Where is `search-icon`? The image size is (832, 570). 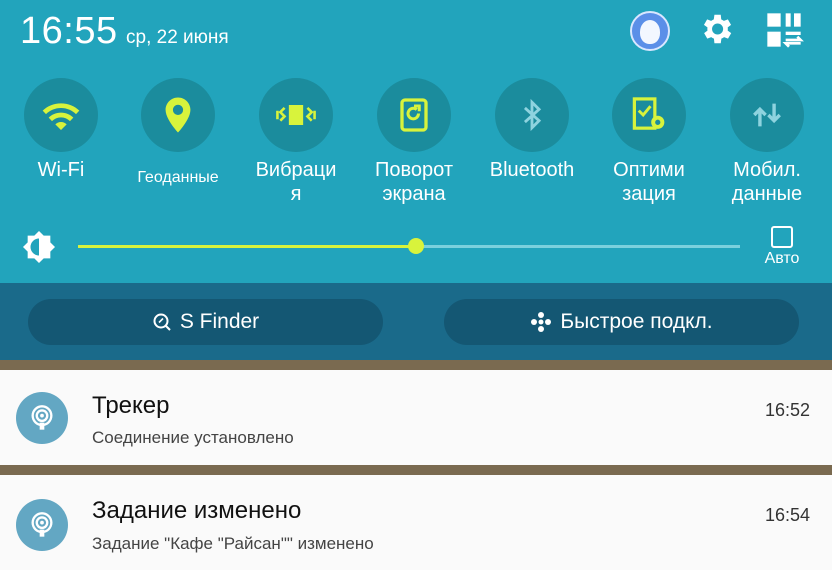
search-icon is located at coordinates (162, 322).